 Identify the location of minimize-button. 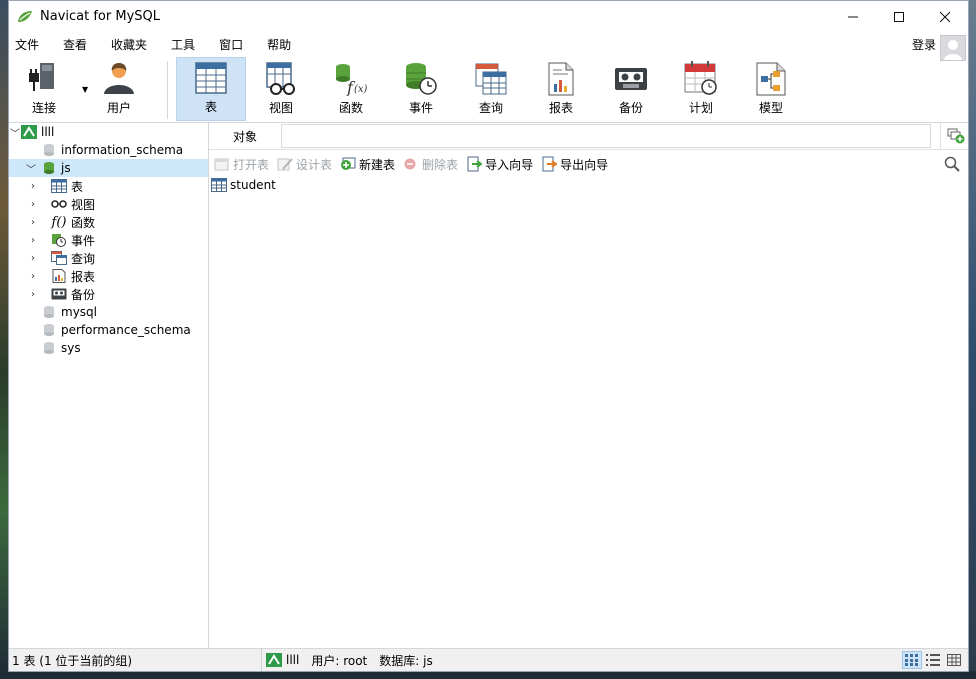
(853, 16).